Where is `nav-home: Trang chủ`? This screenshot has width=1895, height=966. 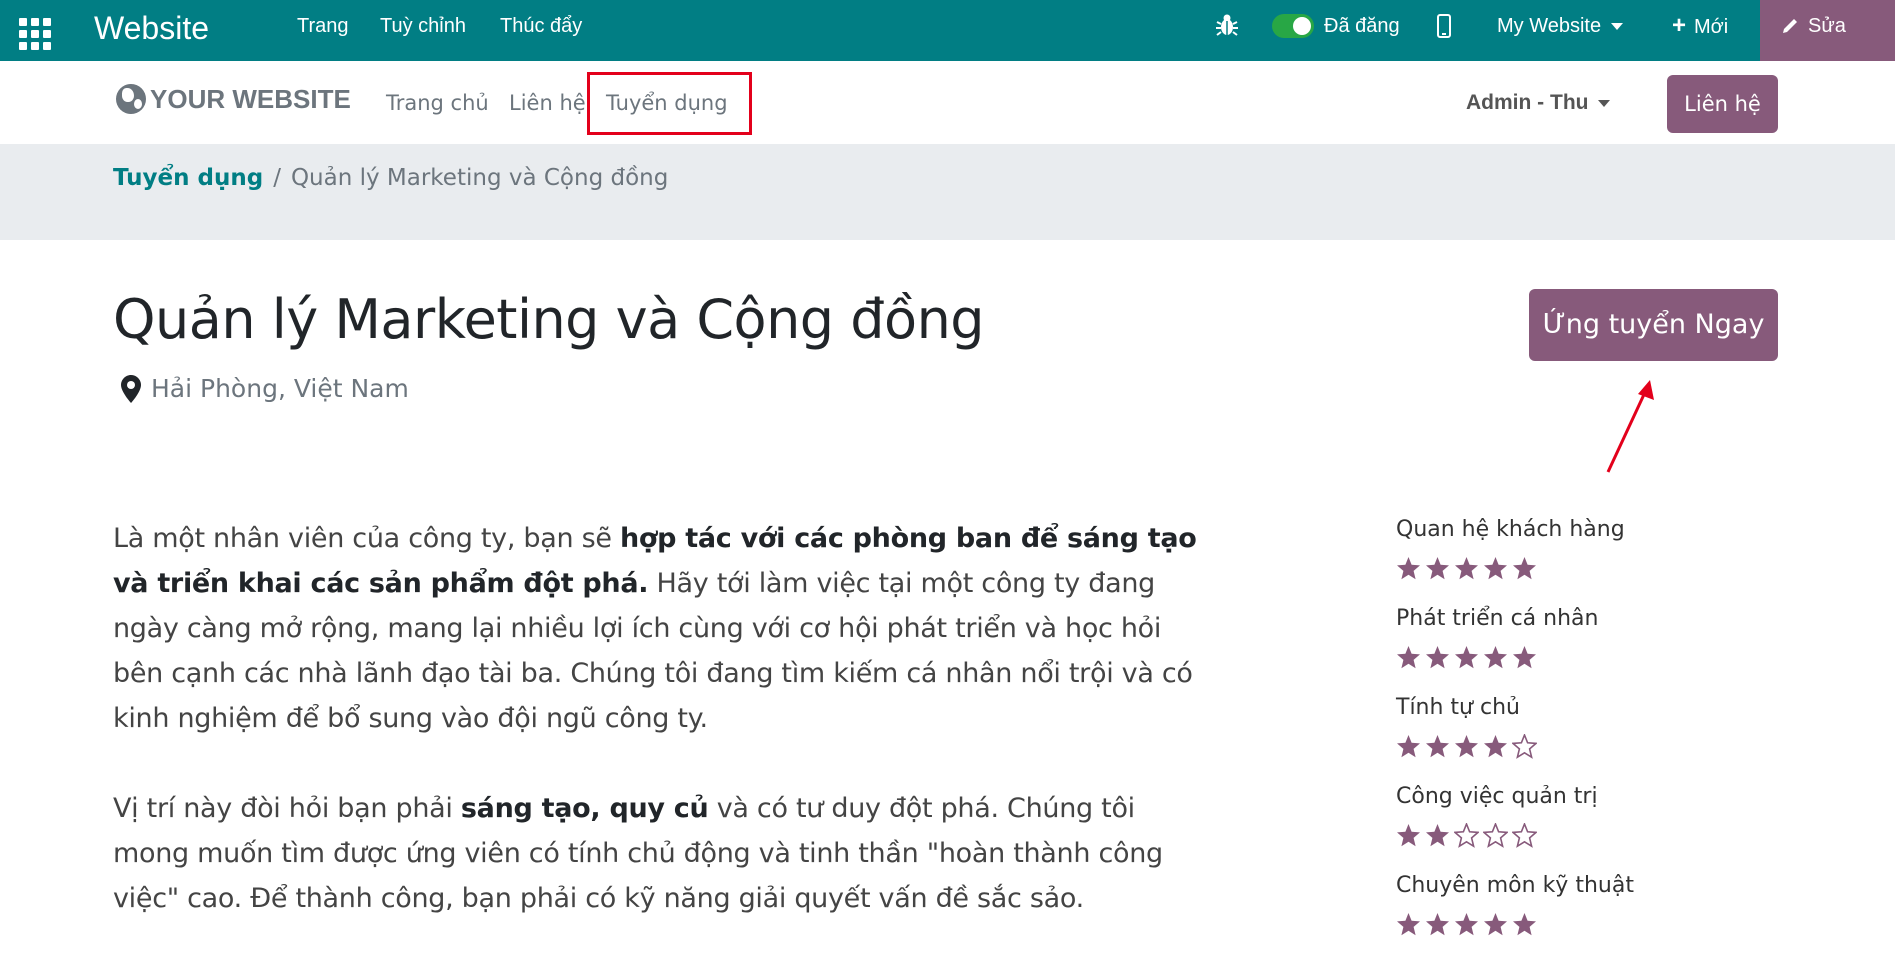 nav-home: Trang chủ is located at coordinates (437, 103).